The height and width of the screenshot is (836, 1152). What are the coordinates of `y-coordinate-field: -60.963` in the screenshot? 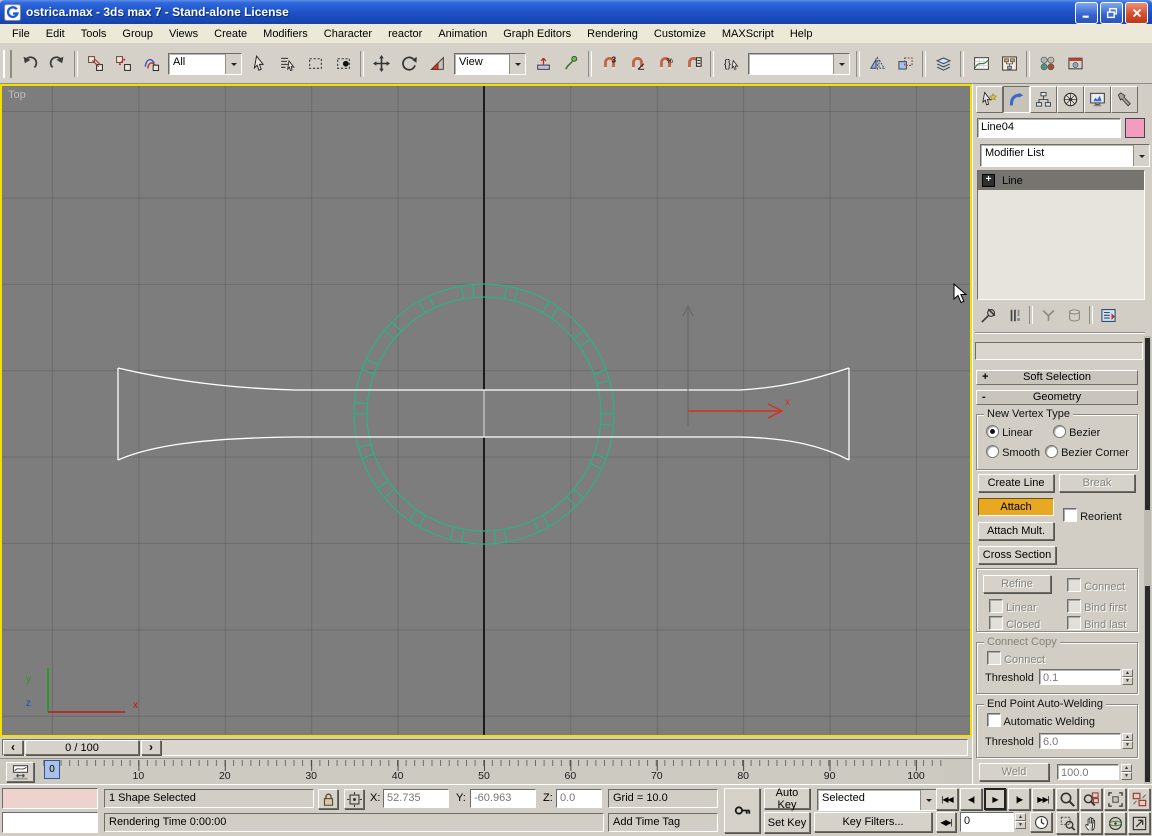 It's located at (503, 798).